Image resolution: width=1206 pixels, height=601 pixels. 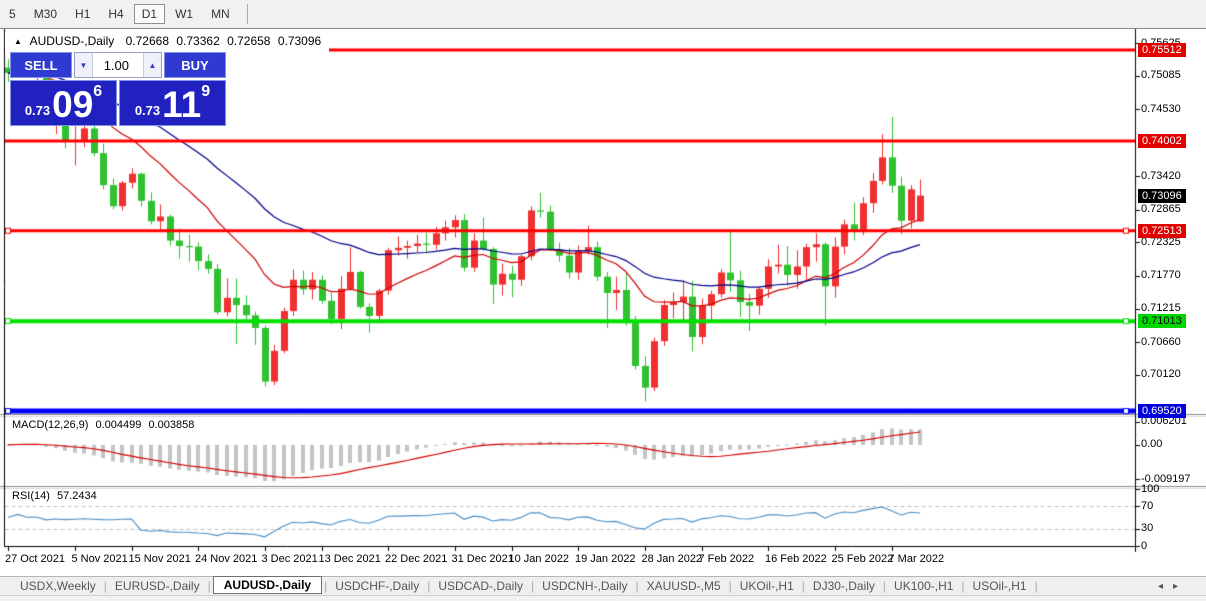 I want to click on level-price-label: 0.72513, so click(x=1162, y=230).